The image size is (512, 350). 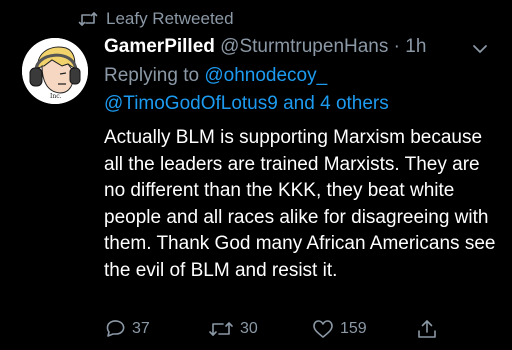 What do you see at coordinates (249, 328) in the screenshot?
I see `retweet-count: 30` at bounding box center [249, 328].